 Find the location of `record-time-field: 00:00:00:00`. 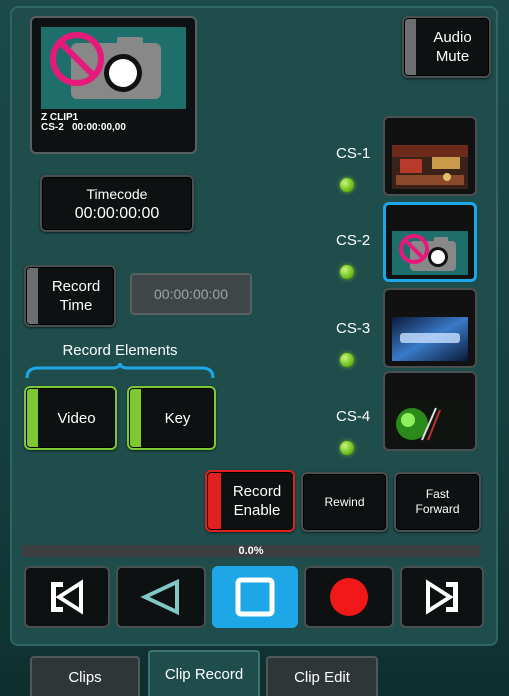

record-time-field: 00:00:00:00 is located at coordinates (191, 294).